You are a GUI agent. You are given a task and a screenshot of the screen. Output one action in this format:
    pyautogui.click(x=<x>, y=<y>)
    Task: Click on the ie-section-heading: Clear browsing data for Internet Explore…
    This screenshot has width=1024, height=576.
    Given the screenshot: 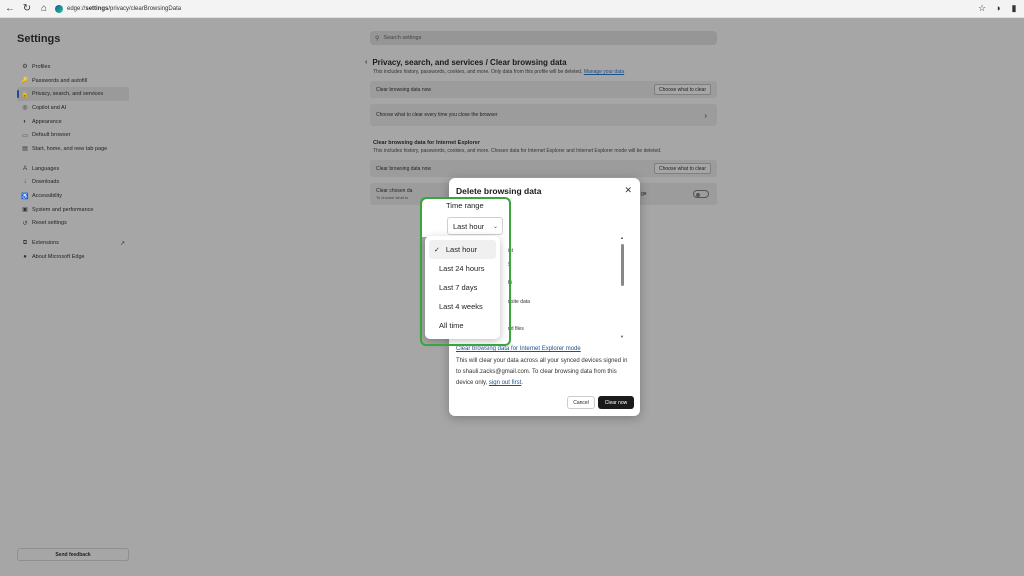 What is the action you would take?
    pyautogui.click(x=426, y=143)
    